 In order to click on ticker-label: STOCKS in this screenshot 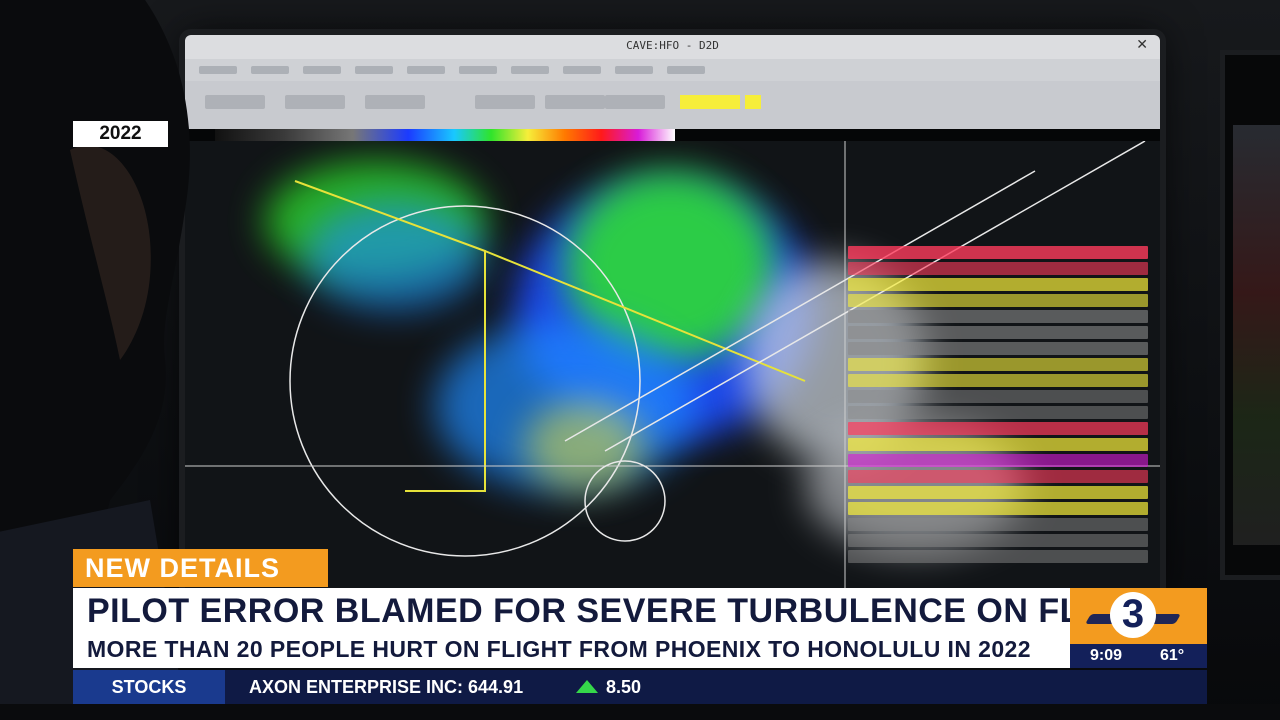, I will do `click(149, 687)`.